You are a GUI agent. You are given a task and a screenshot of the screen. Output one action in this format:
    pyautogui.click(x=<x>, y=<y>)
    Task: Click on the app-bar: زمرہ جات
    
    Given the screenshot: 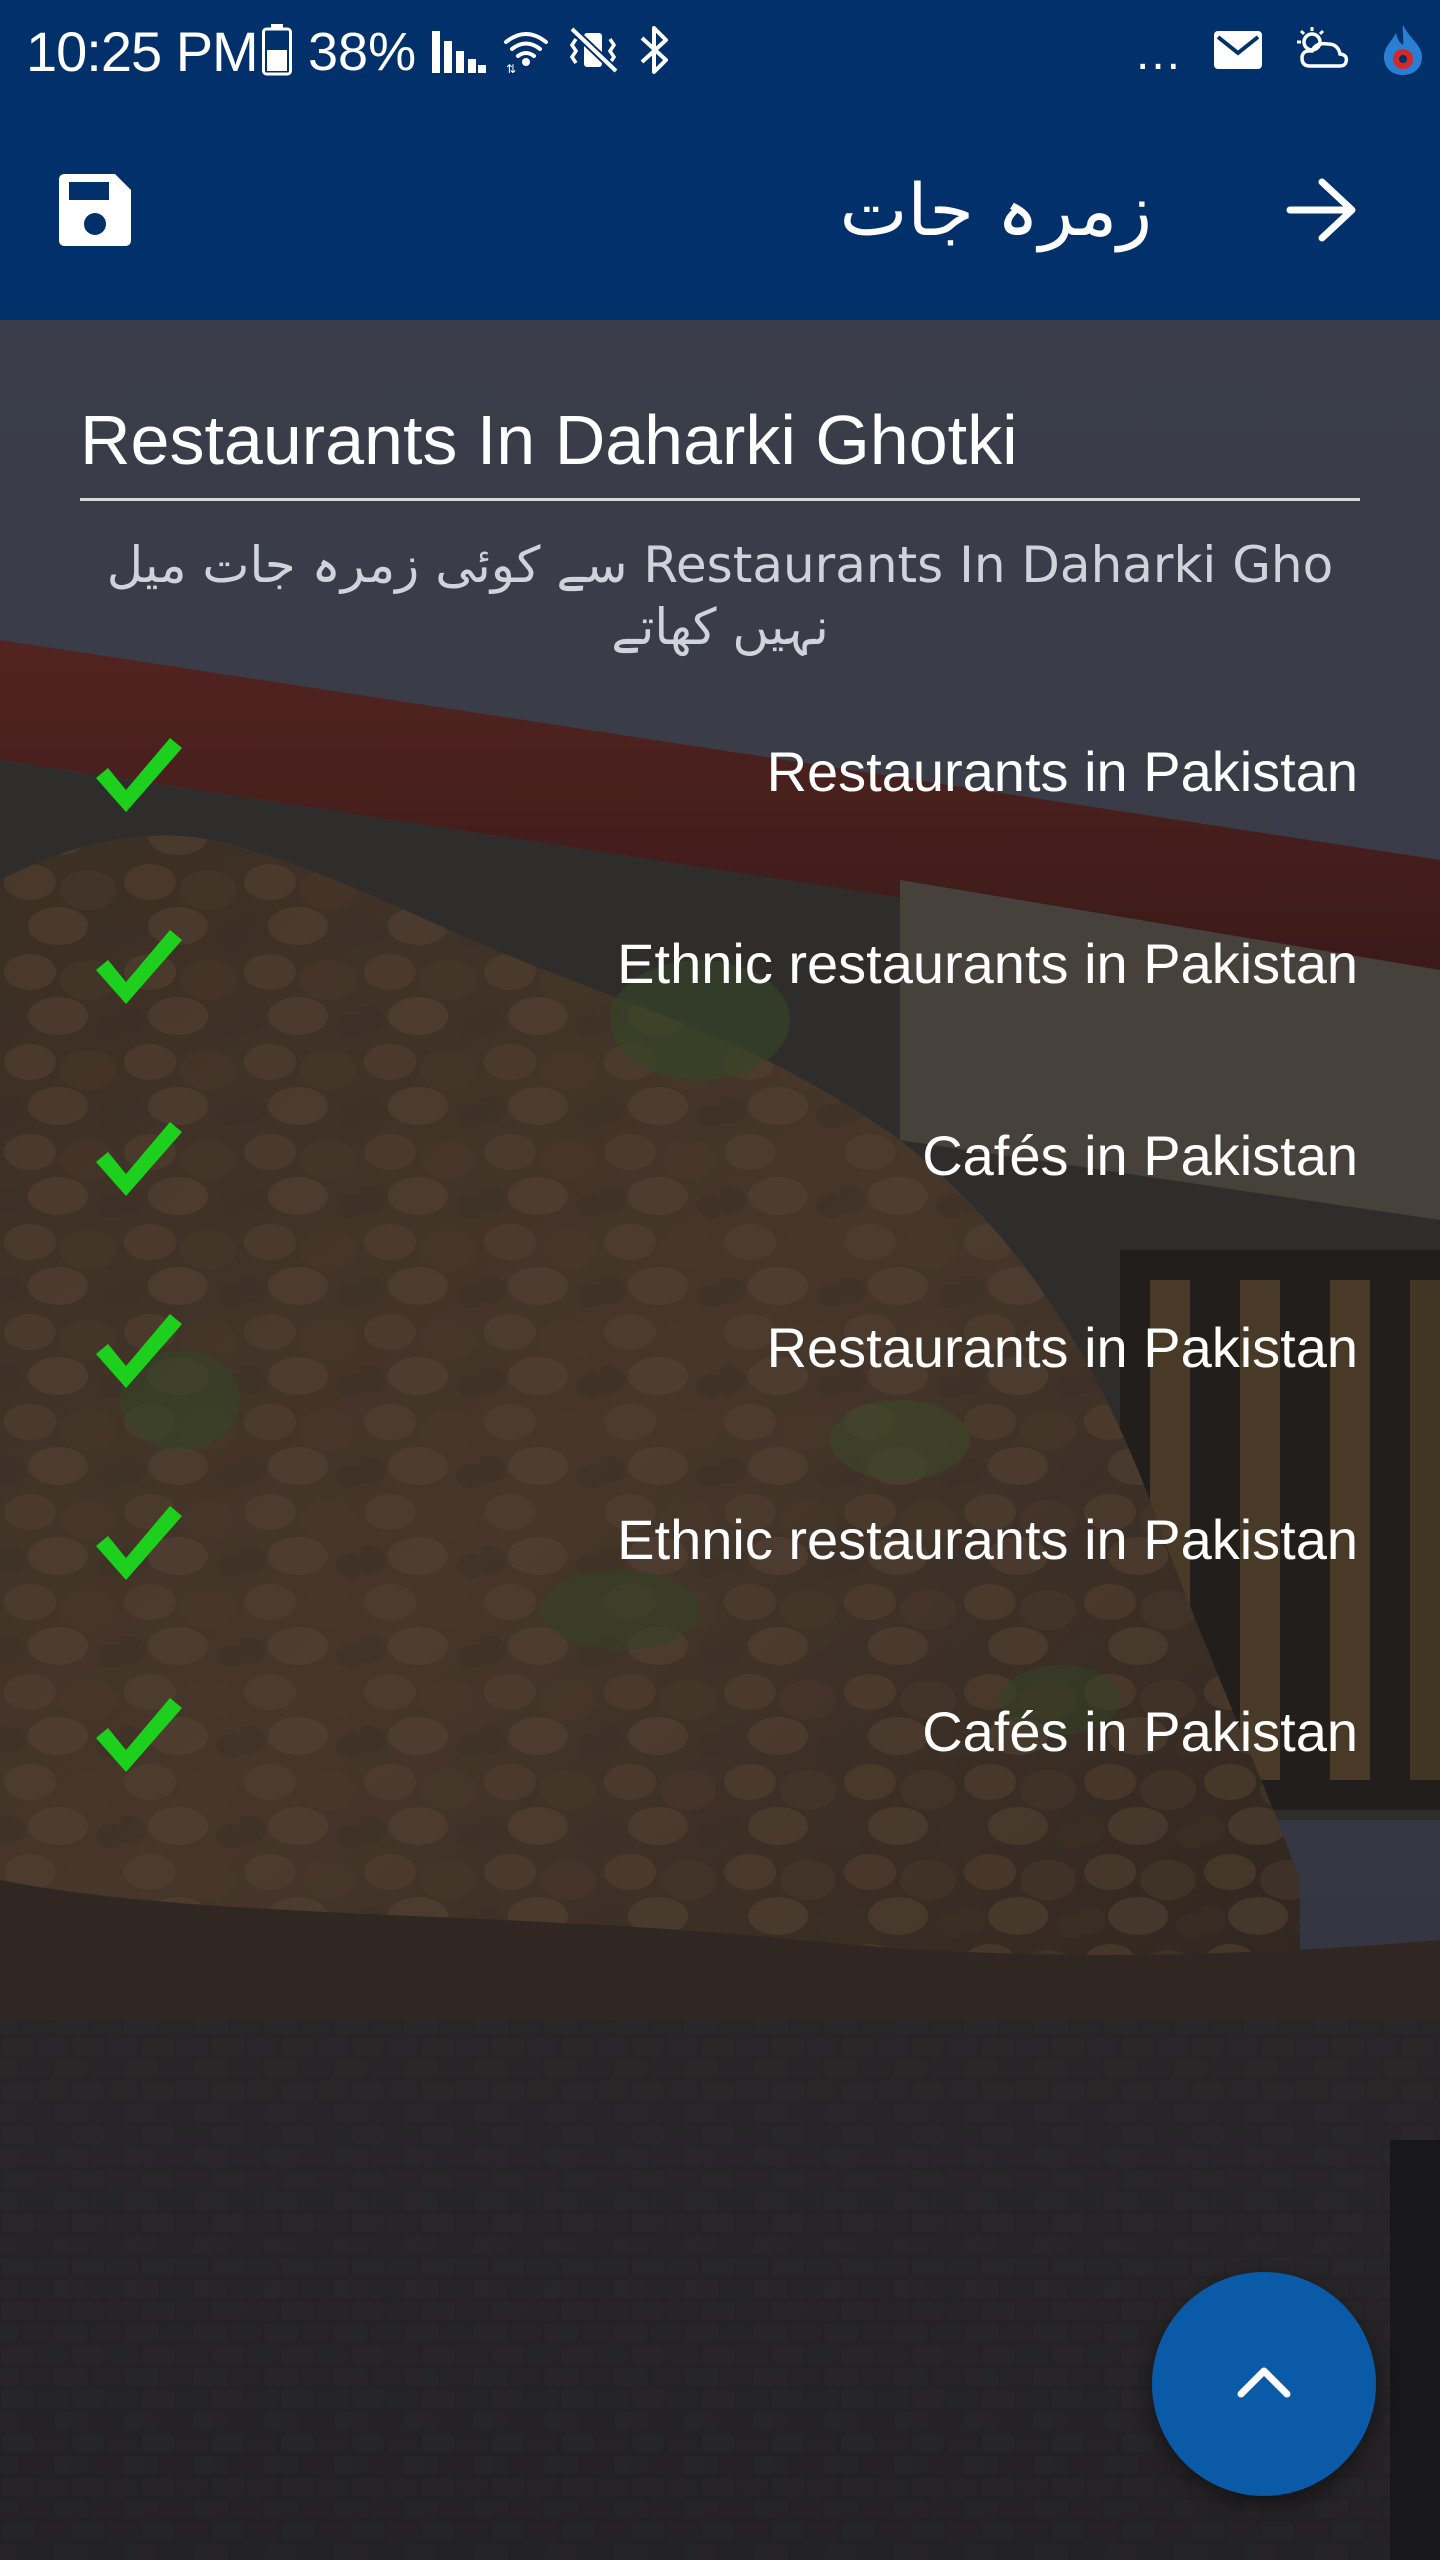 What is the action you would take?
    pyautogui.click(x=720, y=212)
    